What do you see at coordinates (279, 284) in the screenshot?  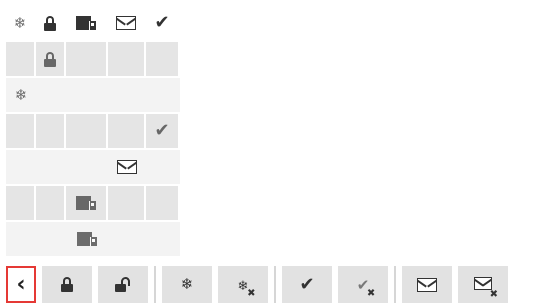 I see `action-toolbar: ‹ ❄ ❄ ✖ ✔ ✔ ✖ ✖` at bounding box center [279, 284].